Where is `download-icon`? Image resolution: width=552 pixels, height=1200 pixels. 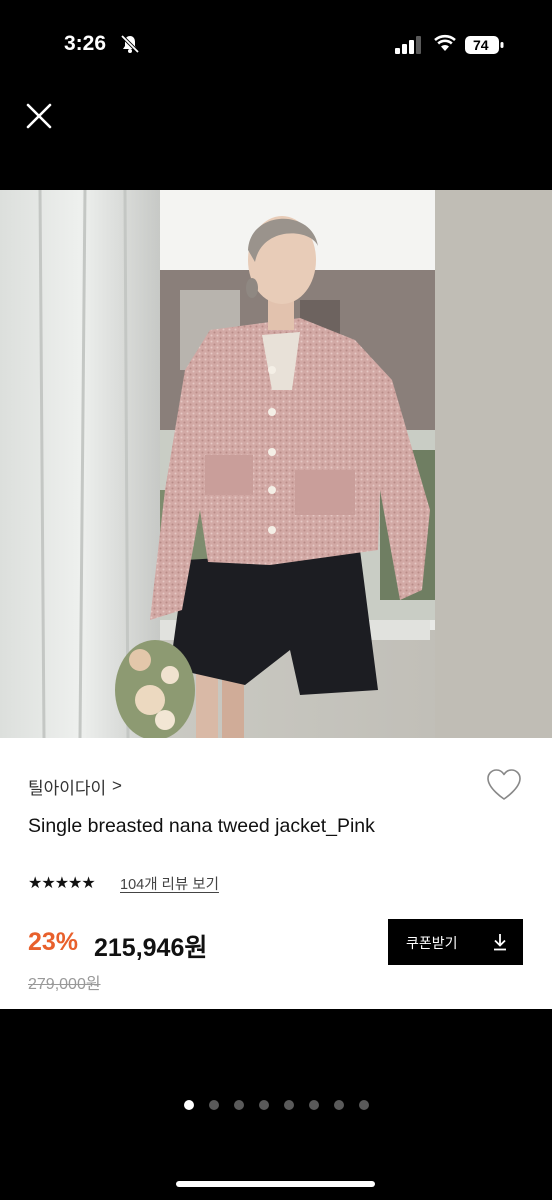 download-icon is located at coordinates (500, 942).